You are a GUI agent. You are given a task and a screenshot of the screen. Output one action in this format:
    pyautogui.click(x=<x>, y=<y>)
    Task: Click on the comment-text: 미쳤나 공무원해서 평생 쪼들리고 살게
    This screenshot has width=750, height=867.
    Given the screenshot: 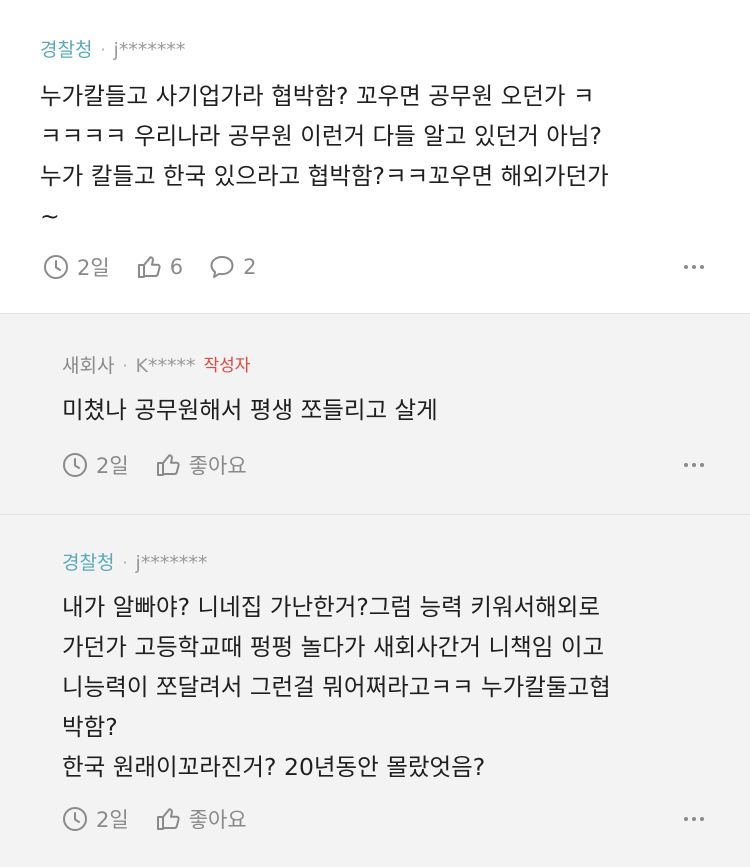 What is the action you would take?
    pyautogui.click(x=250, y=410)
    